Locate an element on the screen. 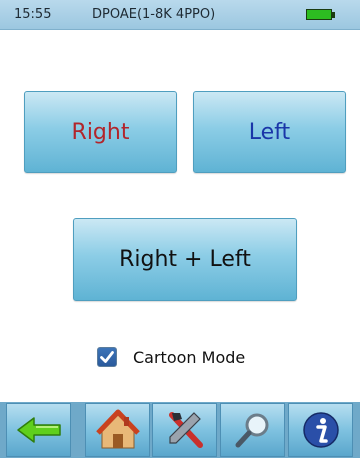  checkmark-icon is located at coordinates (107, 357).